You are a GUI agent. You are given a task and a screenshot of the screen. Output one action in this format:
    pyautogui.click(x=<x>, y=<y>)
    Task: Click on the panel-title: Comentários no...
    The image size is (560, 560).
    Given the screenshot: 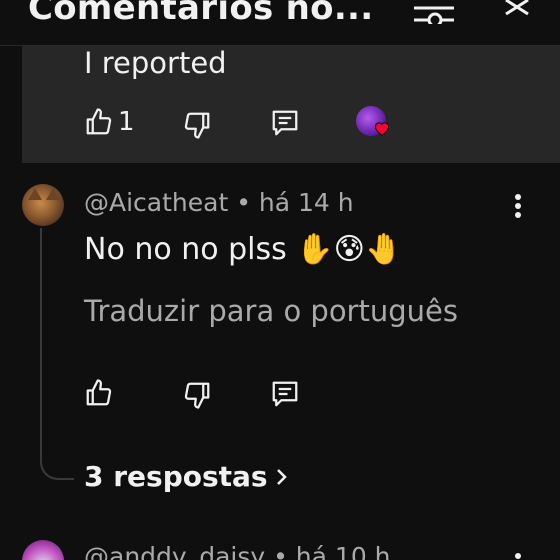 What is the action you would take?
    pyautogui.click(x=201, y=14)
    